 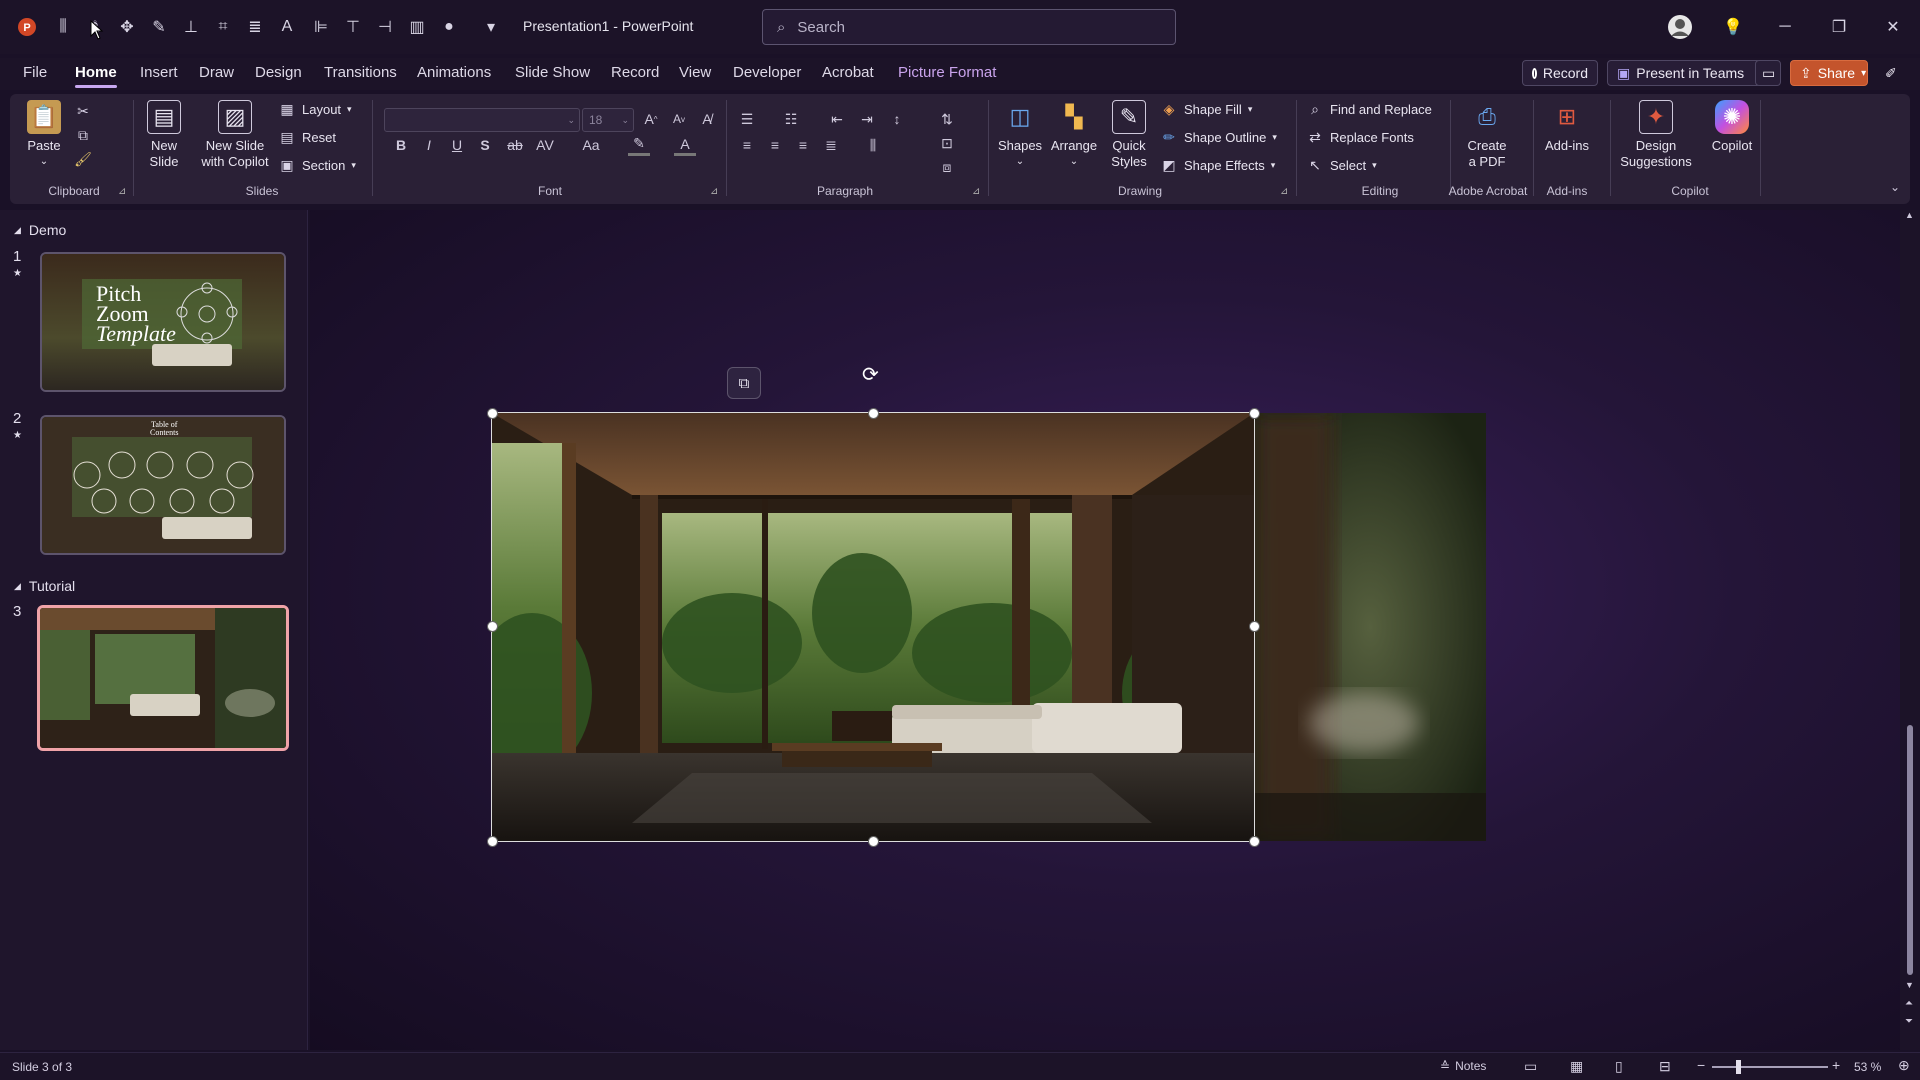 I want to click on scroll-thumb, so click(x=1910, y=850).